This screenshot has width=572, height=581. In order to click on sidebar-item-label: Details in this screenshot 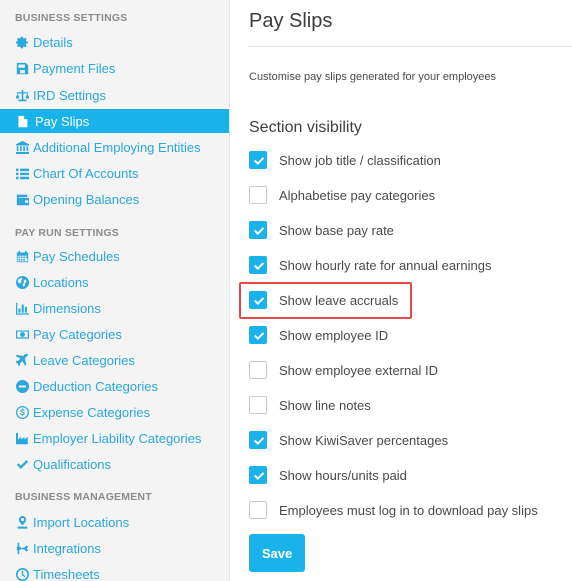, I will do `click(53, 42)`.